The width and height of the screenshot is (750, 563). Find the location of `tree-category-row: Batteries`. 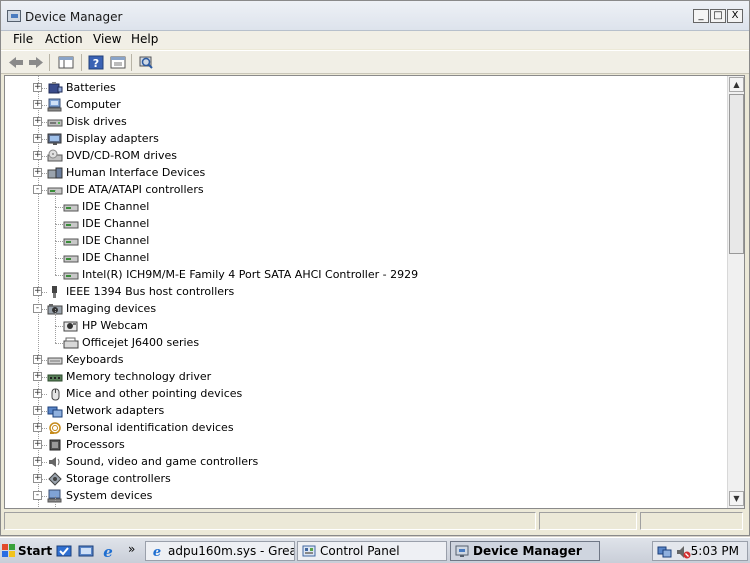

tree-category-row: Batteries is located at coordinates (81, 87).